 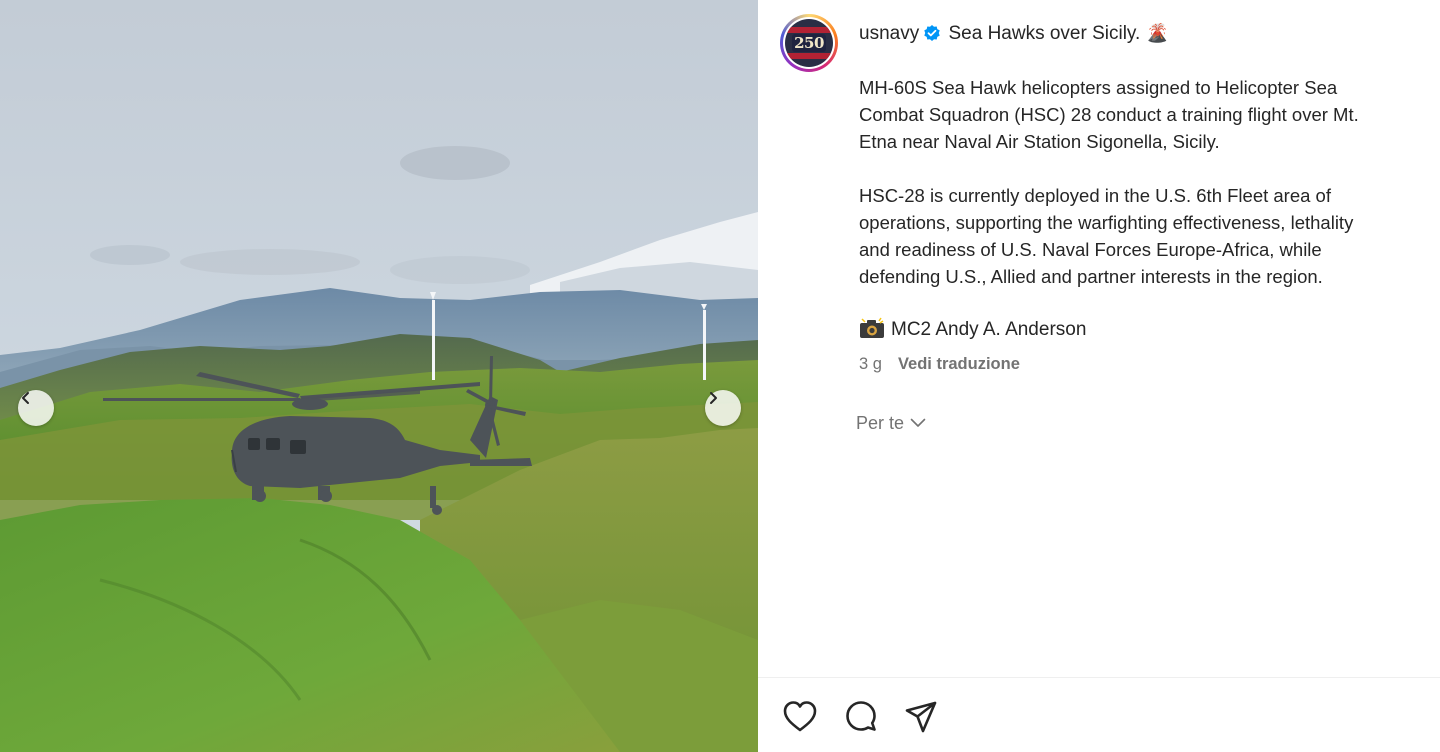 I want to click on volcano-icon: 🌋, so click(x=1157, y=33).